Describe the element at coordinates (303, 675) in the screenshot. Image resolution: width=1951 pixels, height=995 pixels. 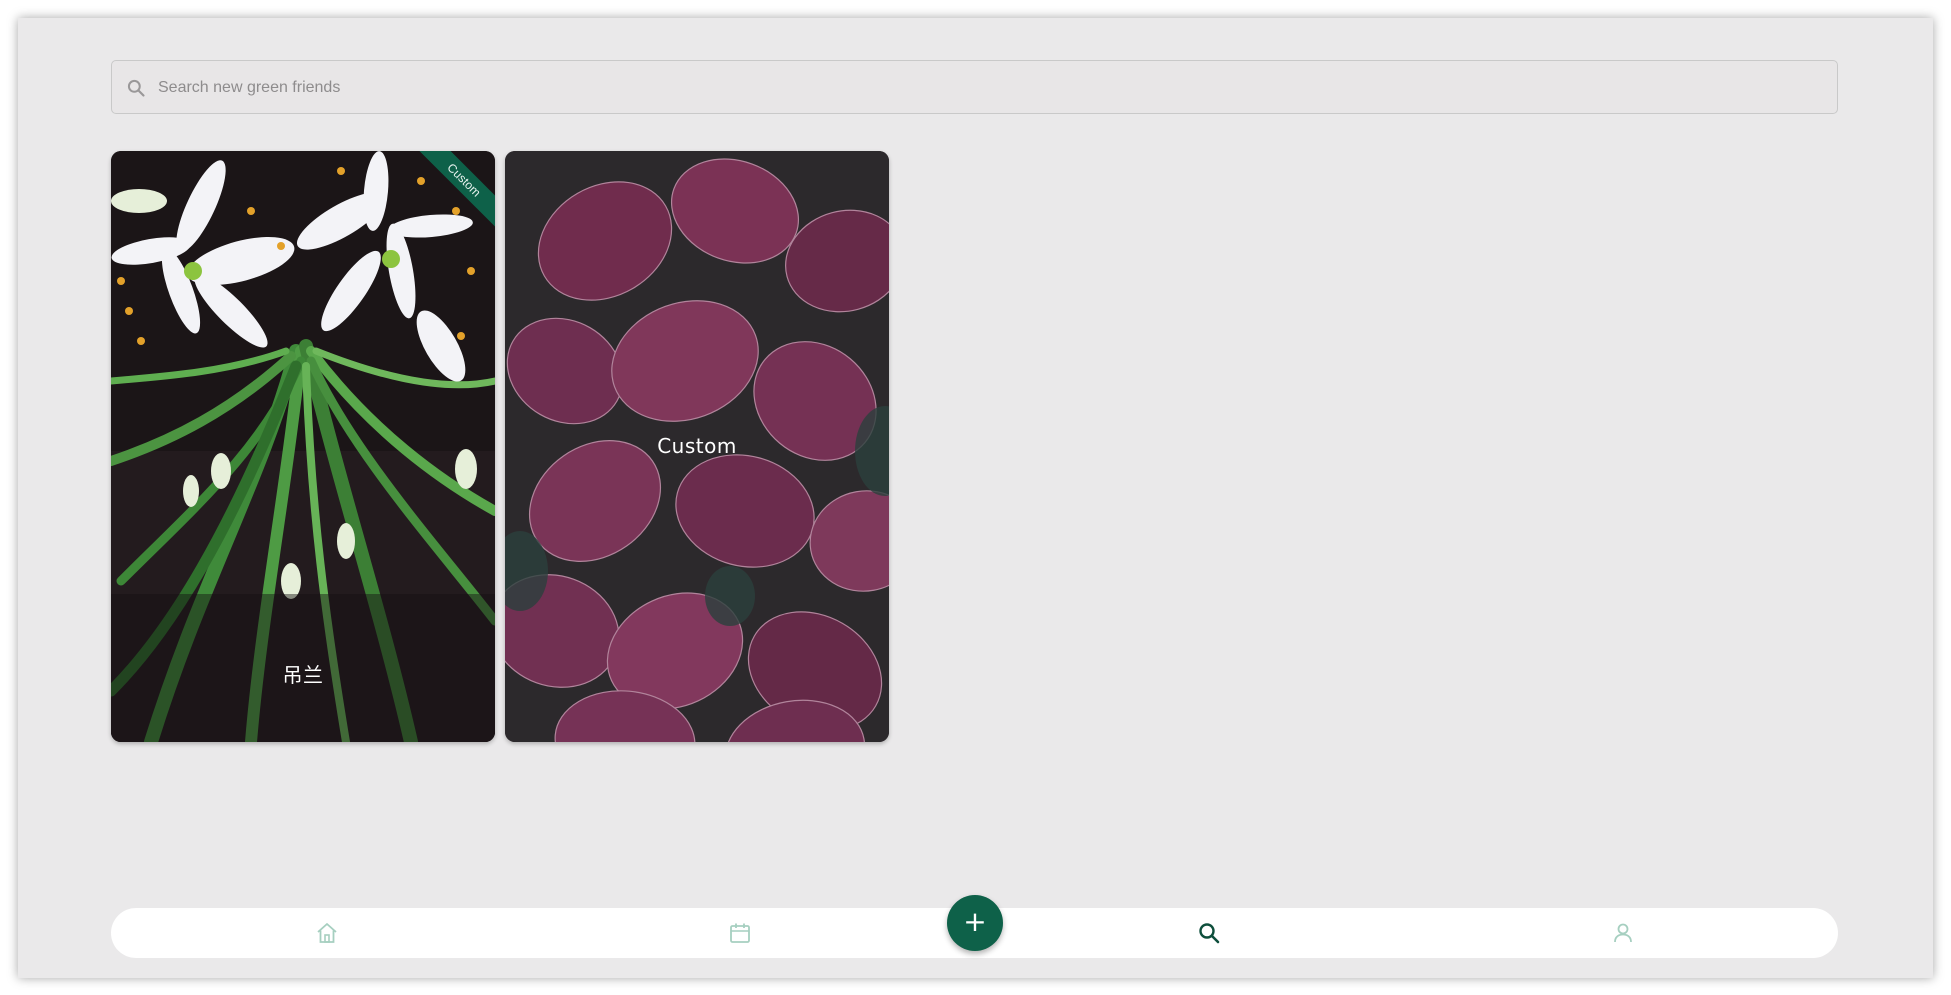
I see `card-title: 吊兰` at that location.